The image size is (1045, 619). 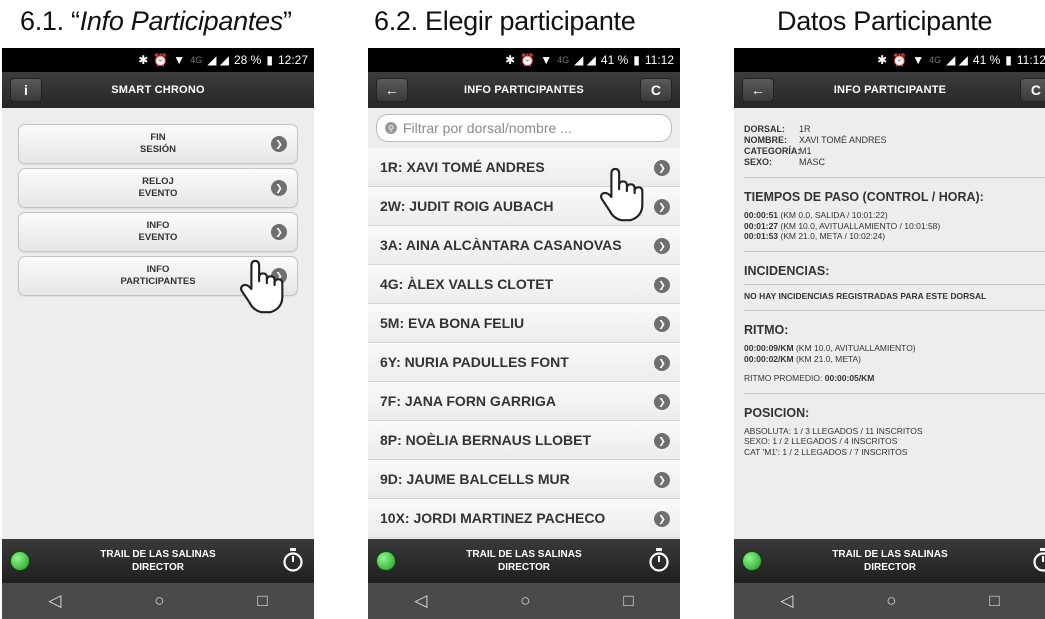 What do you see at coordinates (802, 358) in the screenshot?
I see `ritmo-line: 00:00:02/KM (KM 21.0, META)` at bounding box center [802, 358].